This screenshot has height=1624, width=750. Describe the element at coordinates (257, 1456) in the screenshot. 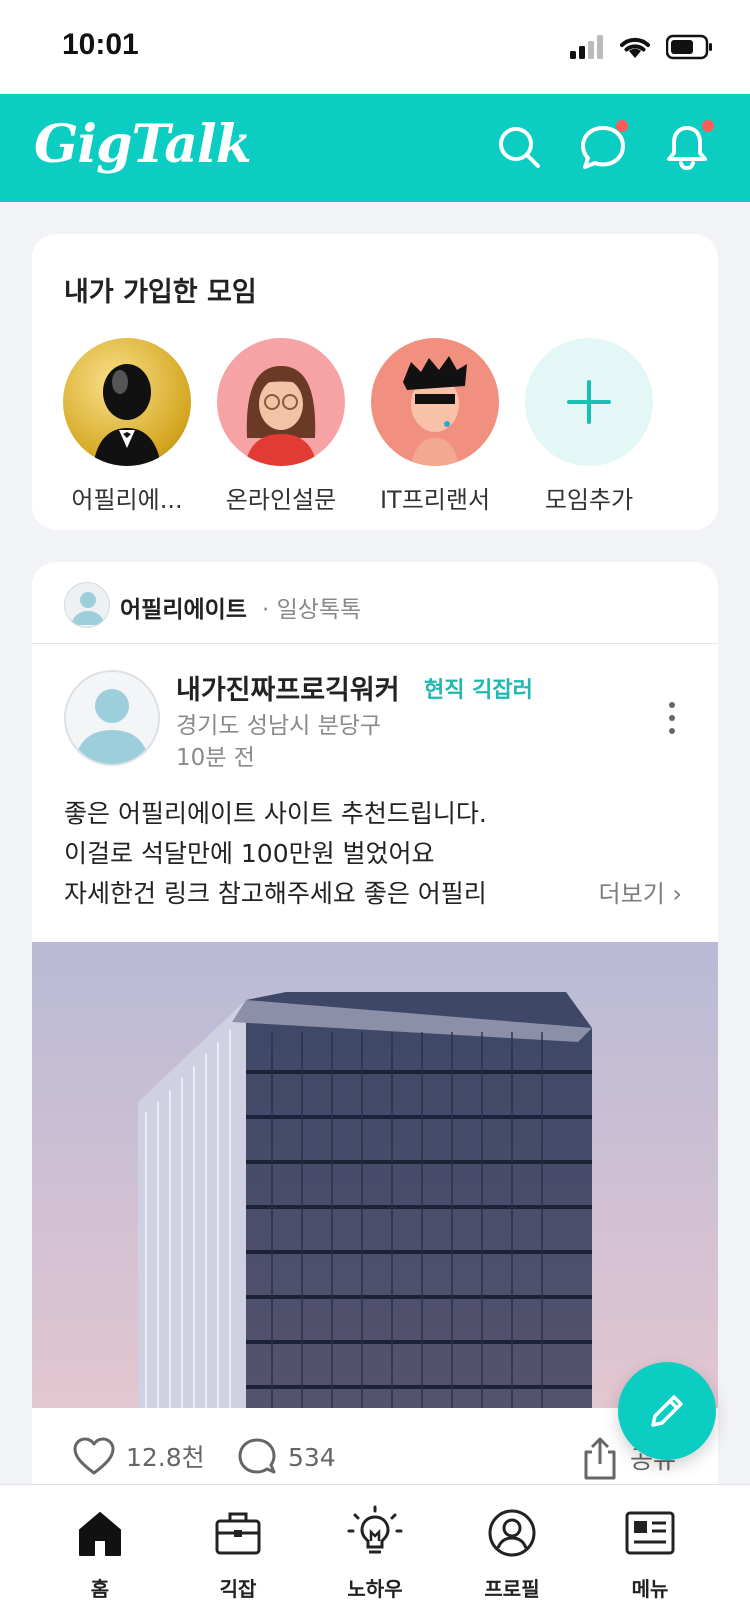

I see `comment-icon` at that location.